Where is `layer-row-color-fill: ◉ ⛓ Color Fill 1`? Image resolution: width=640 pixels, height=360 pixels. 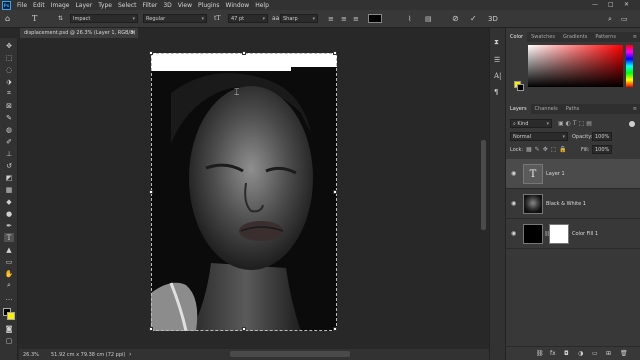 layer-row-color-fill: ◉ ⛓ Color Fill 1 is located at coordinates (573, 234).